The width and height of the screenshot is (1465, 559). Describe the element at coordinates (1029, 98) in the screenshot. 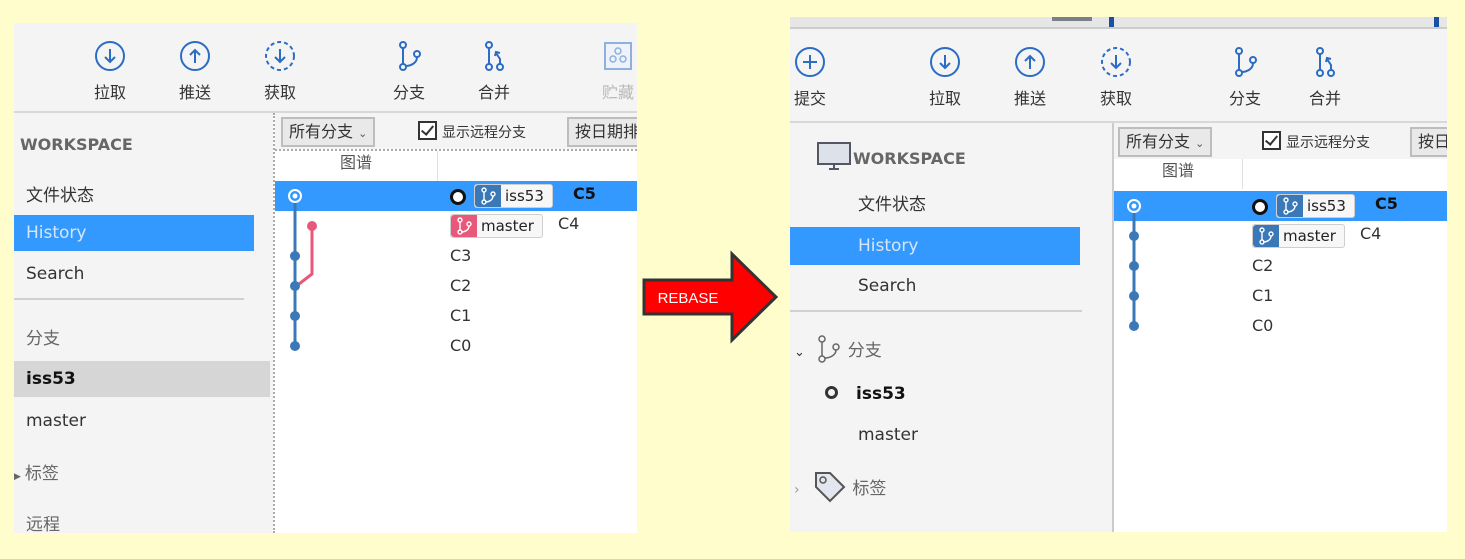

I see `push-label: 推送` at that location.